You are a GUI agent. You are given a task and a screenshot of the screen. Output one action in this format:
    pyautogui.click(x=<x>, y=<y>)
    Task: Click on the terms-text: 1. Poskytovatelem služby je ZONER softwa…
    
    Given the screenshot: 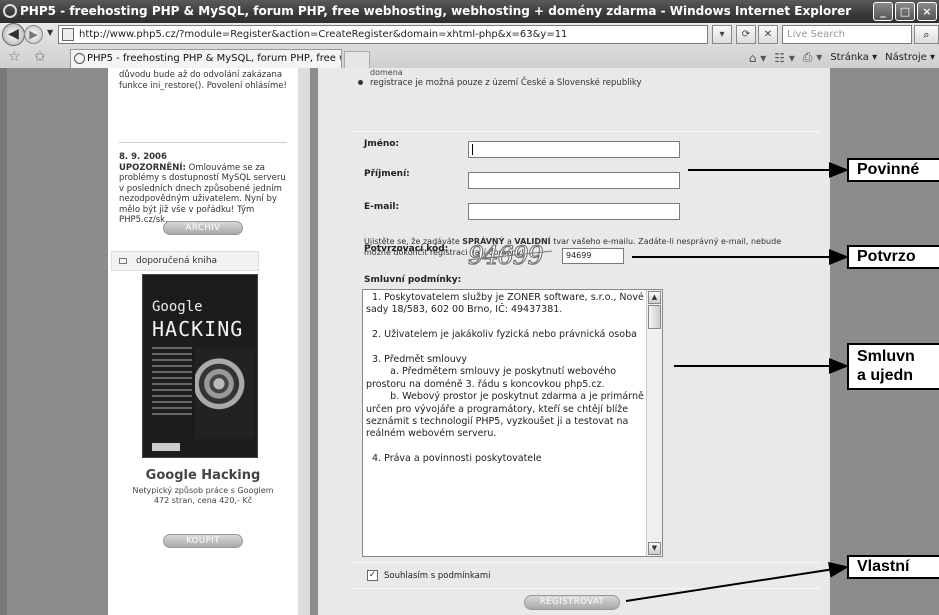 What is the action you would take?
    pyautogui.click(x=505, y=378)
    